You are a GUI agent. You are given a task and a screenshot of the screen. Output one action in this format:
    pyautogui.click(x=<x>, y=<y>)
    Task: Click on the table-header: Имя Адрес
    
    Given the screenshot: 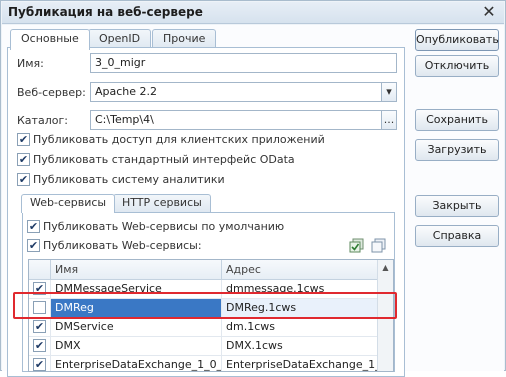 What is the action you would take?
    pyautogui.click(x=211, y=270)
    